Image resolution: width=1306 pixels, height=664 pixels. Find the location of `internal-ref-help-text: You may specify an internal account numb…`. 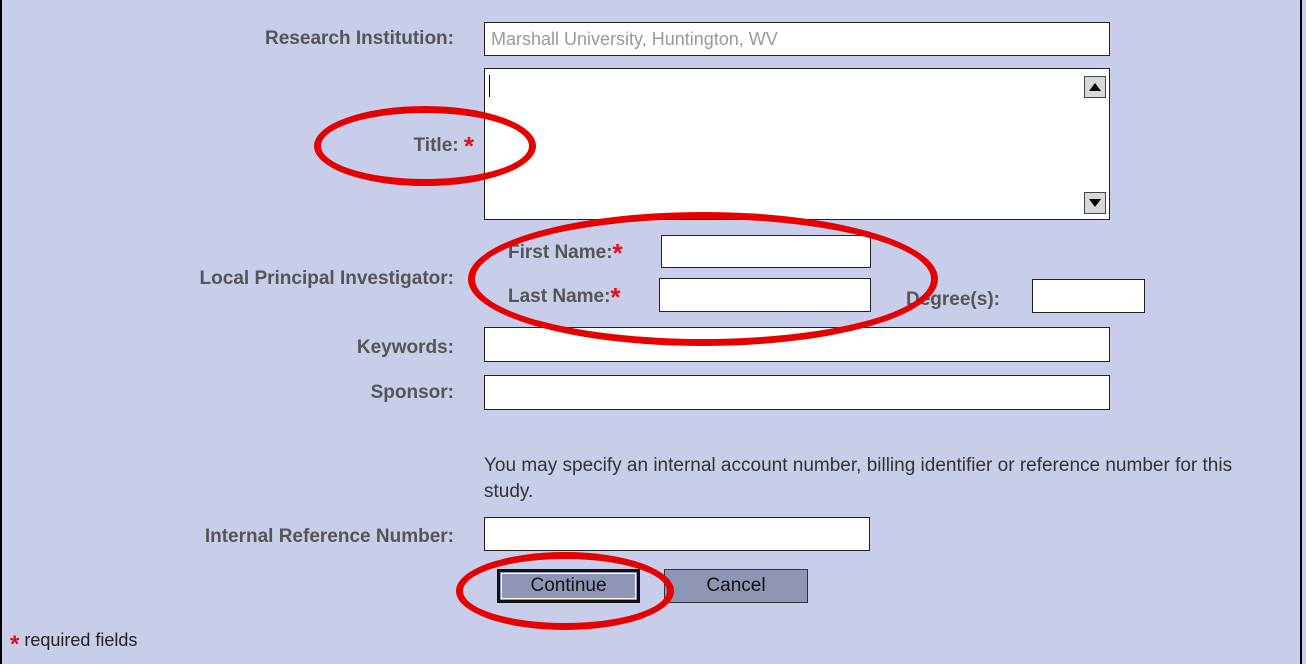

internal-ref-help-text: You may specify an internal account numb… is located at coordinates (858, 478).